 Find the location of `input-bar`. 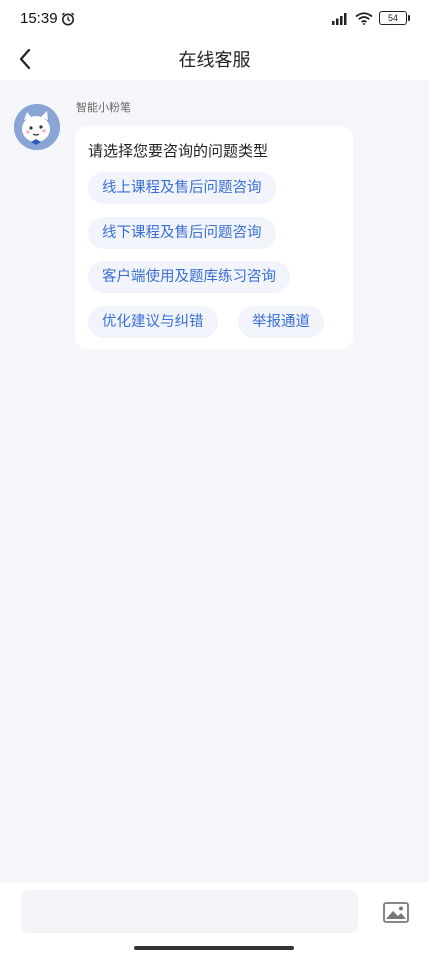

input-bar is located at coordinates (214, 920).